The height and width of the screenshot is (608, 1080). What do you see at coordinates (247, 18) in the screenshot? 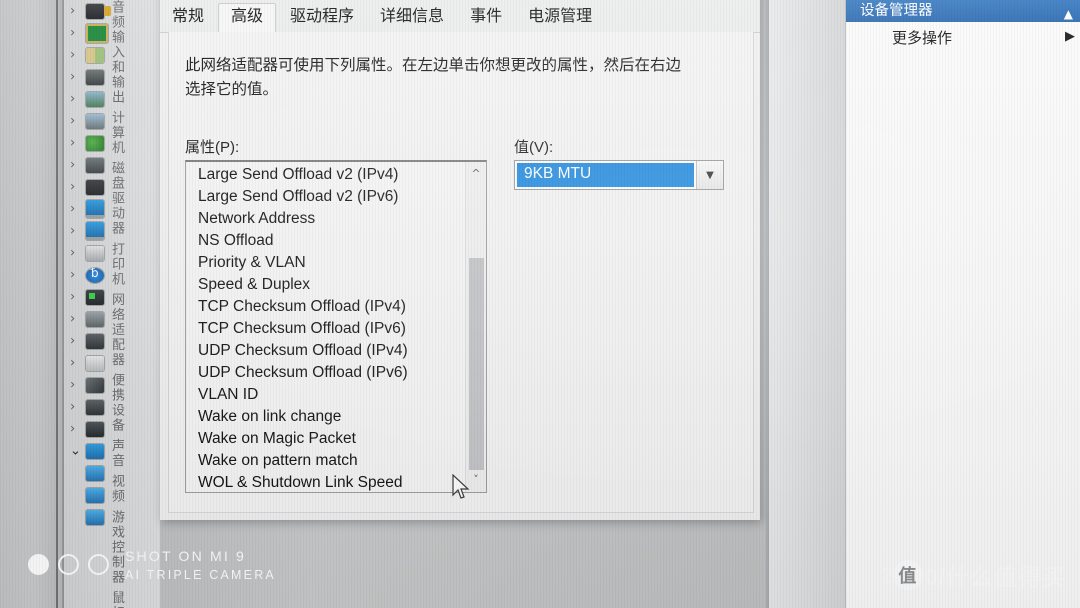
I see `tab-1: 高级` at bounding box center [247, 18].